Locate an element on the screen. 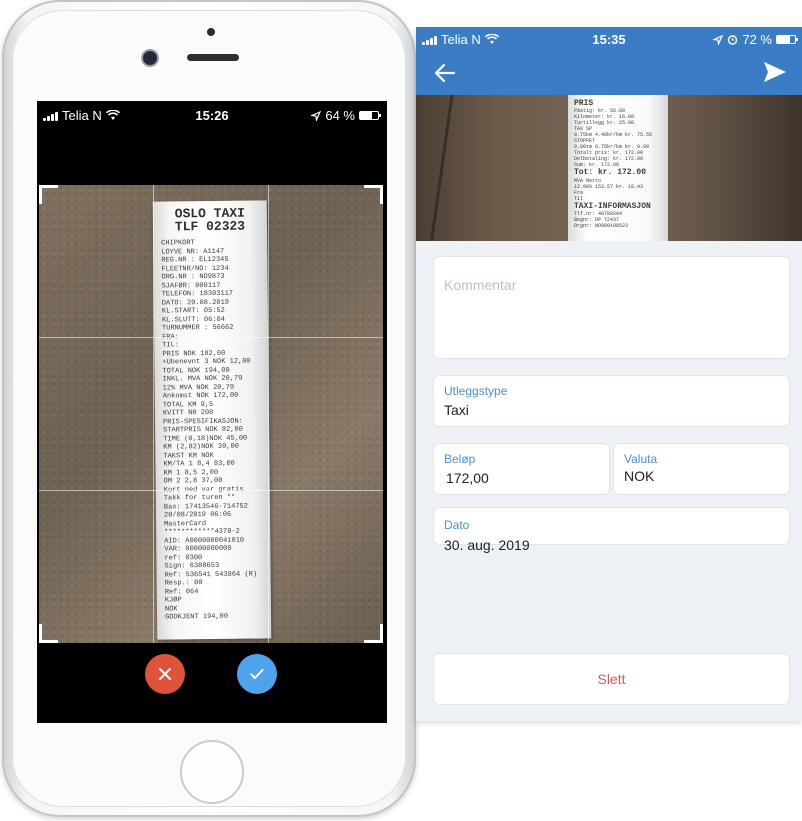  mini-receipt-total: Tot: kr. 172.00 is located at coordinates (610, 172).